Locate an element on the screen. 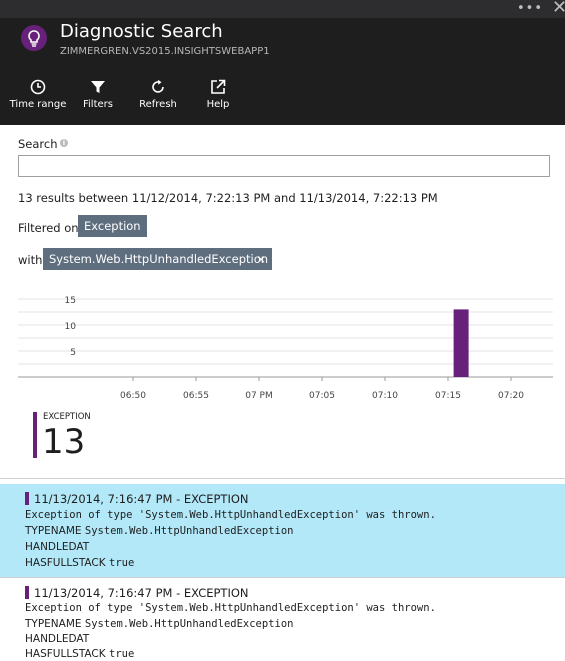  clock-icon is located at coordinates (38, 87).